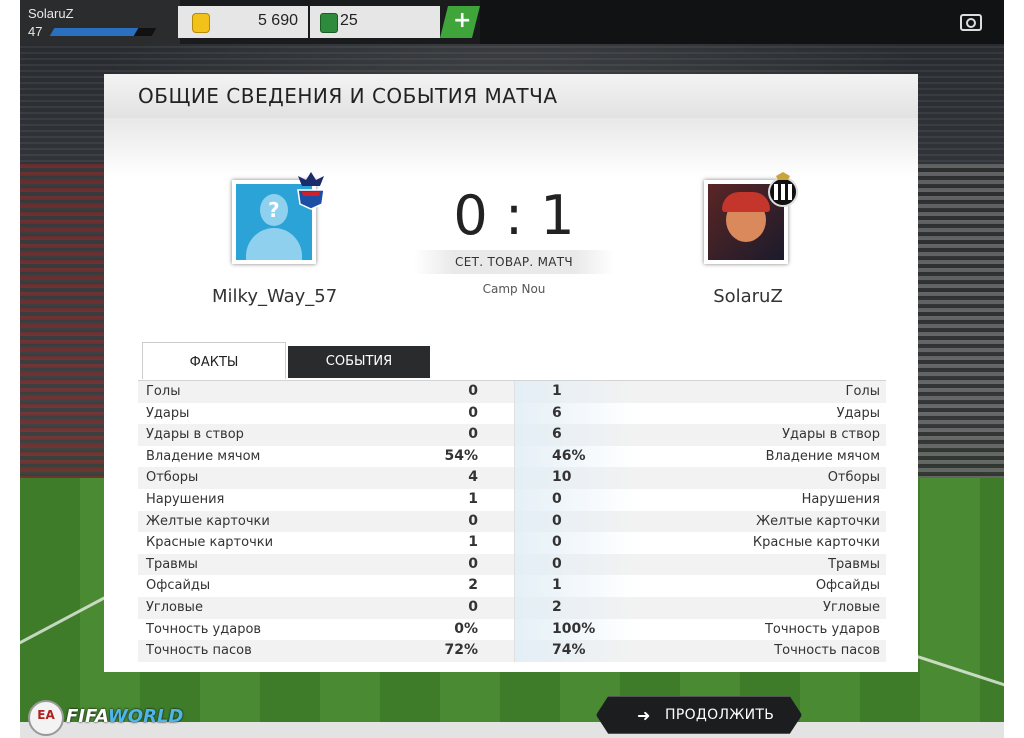 The image size is (1024, 738). I want to click on stat-row: Владение мячом 54% 46% Владение мячом, so click(512, 456).